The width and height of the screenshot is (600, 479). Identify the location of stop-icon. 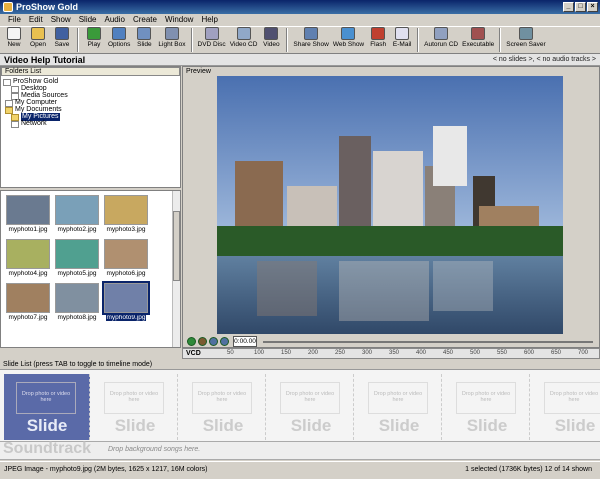
(202, 341).